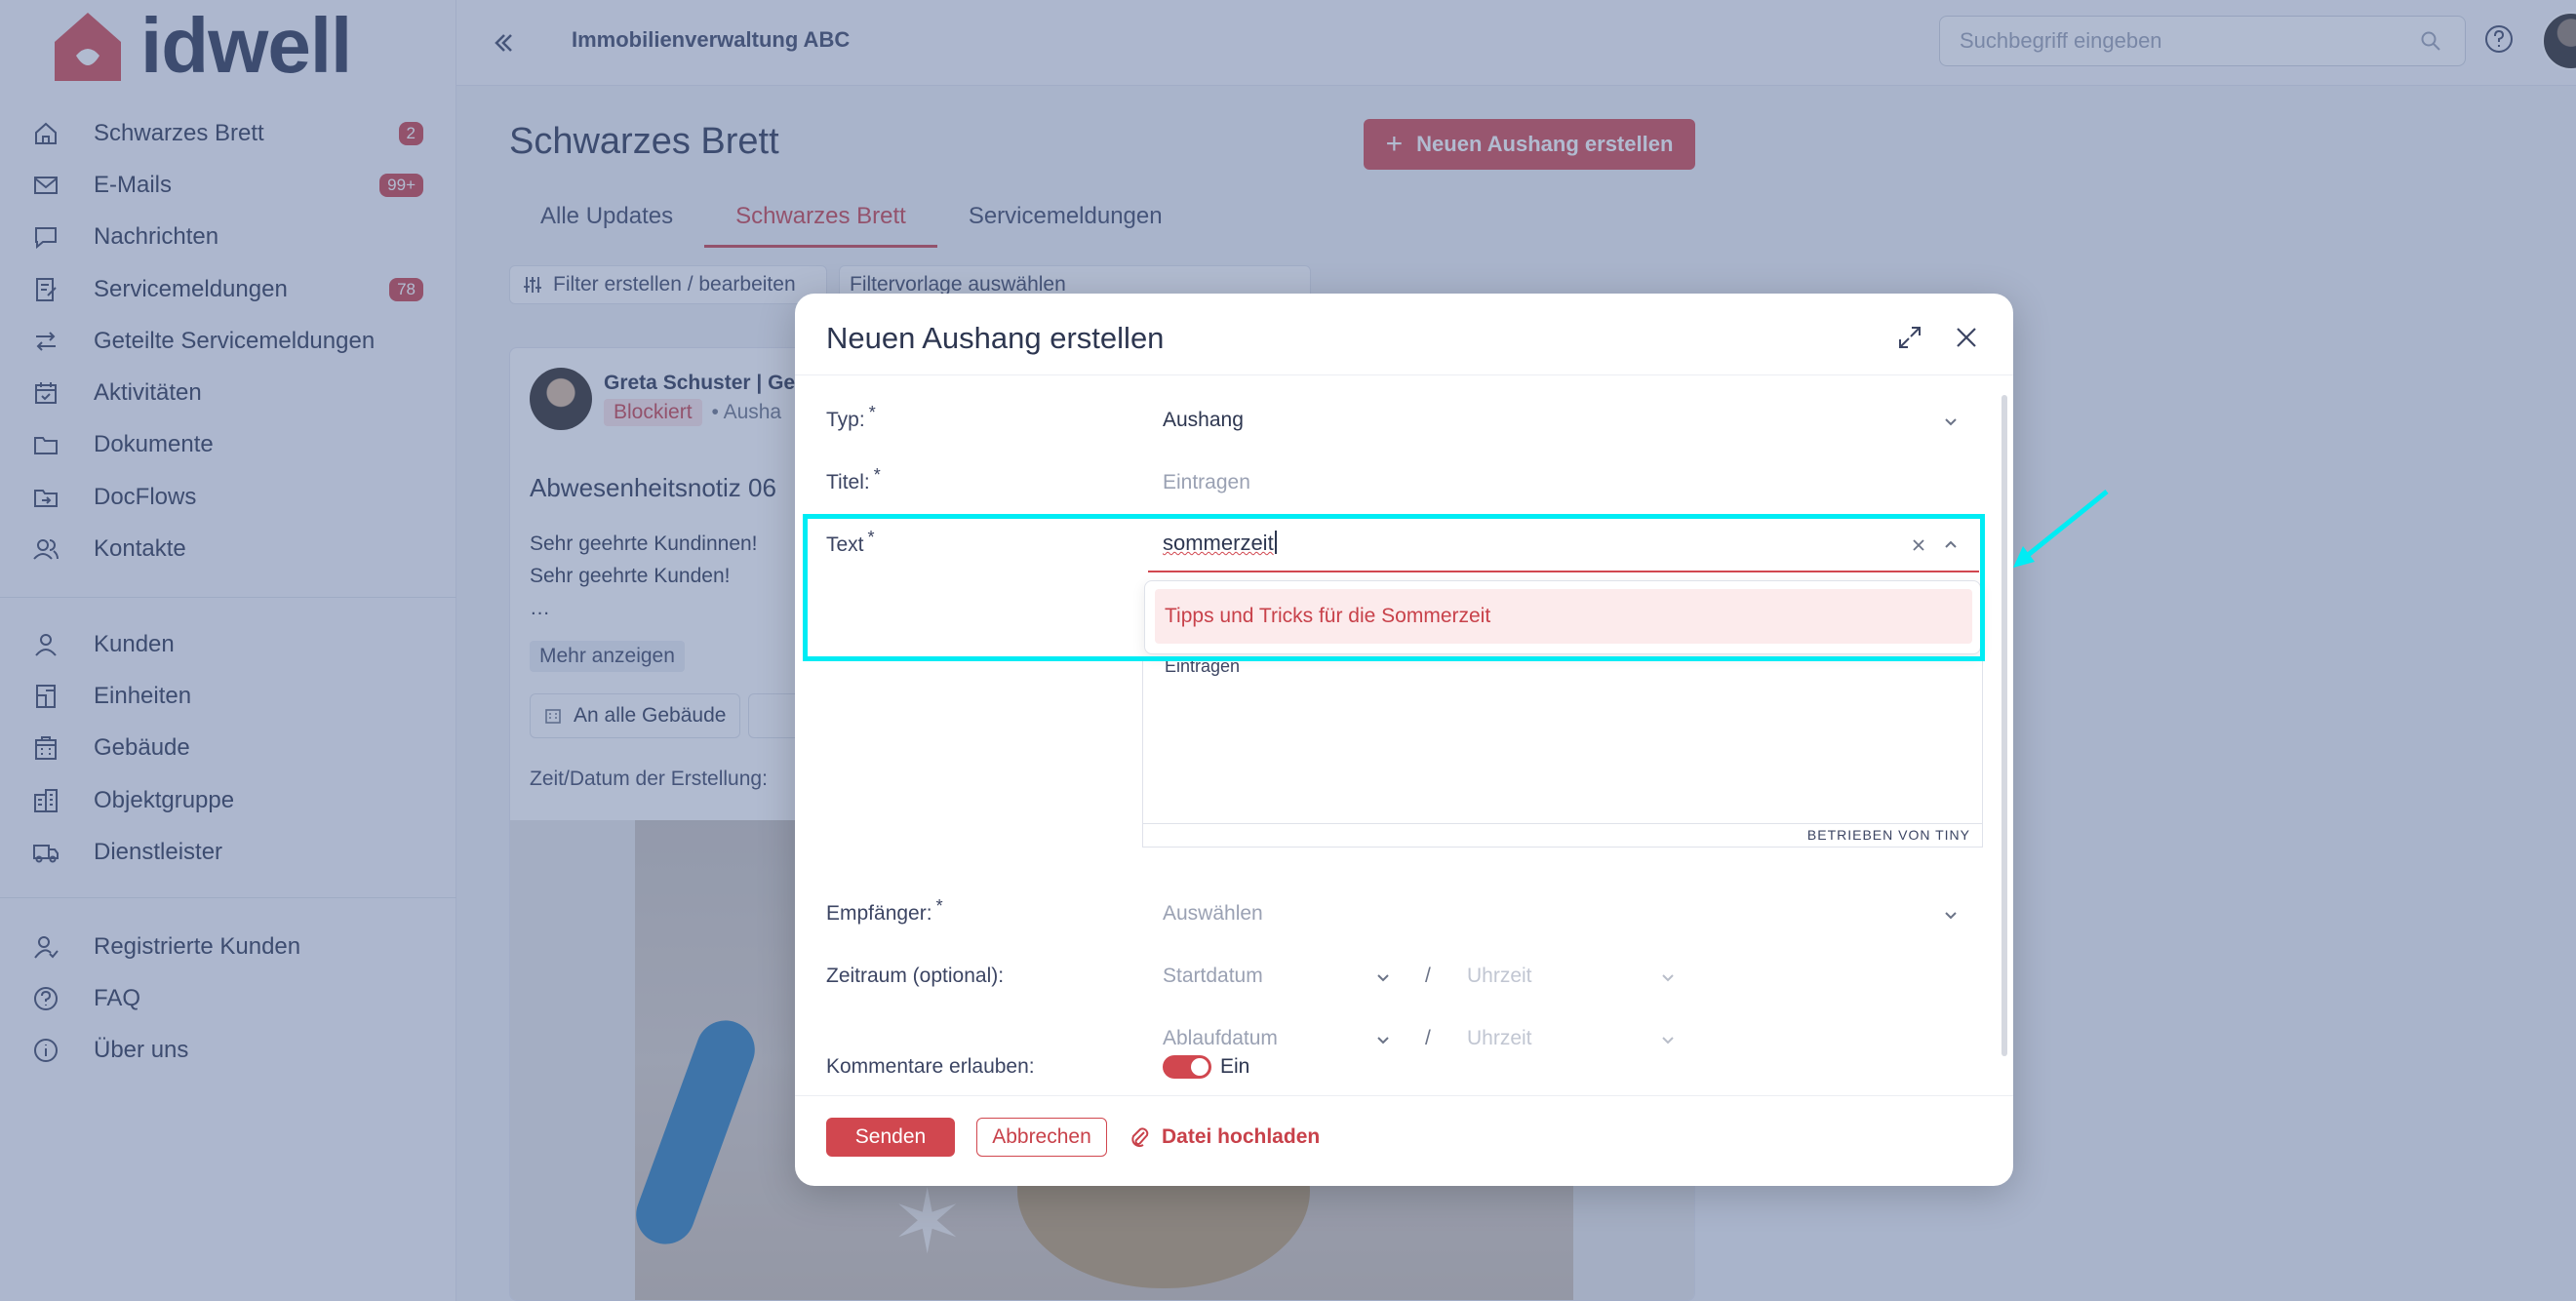 Image resolution: width=2576 pixels, height=1301 pixels. I want to click on period-label: Zeitraum (optional):, so click(915, 976).